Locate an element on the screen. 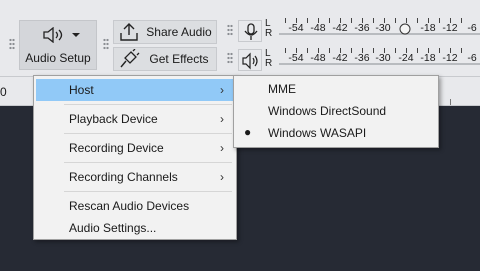  share-audio-button: Share Audio is located at coordinates (165, 32).